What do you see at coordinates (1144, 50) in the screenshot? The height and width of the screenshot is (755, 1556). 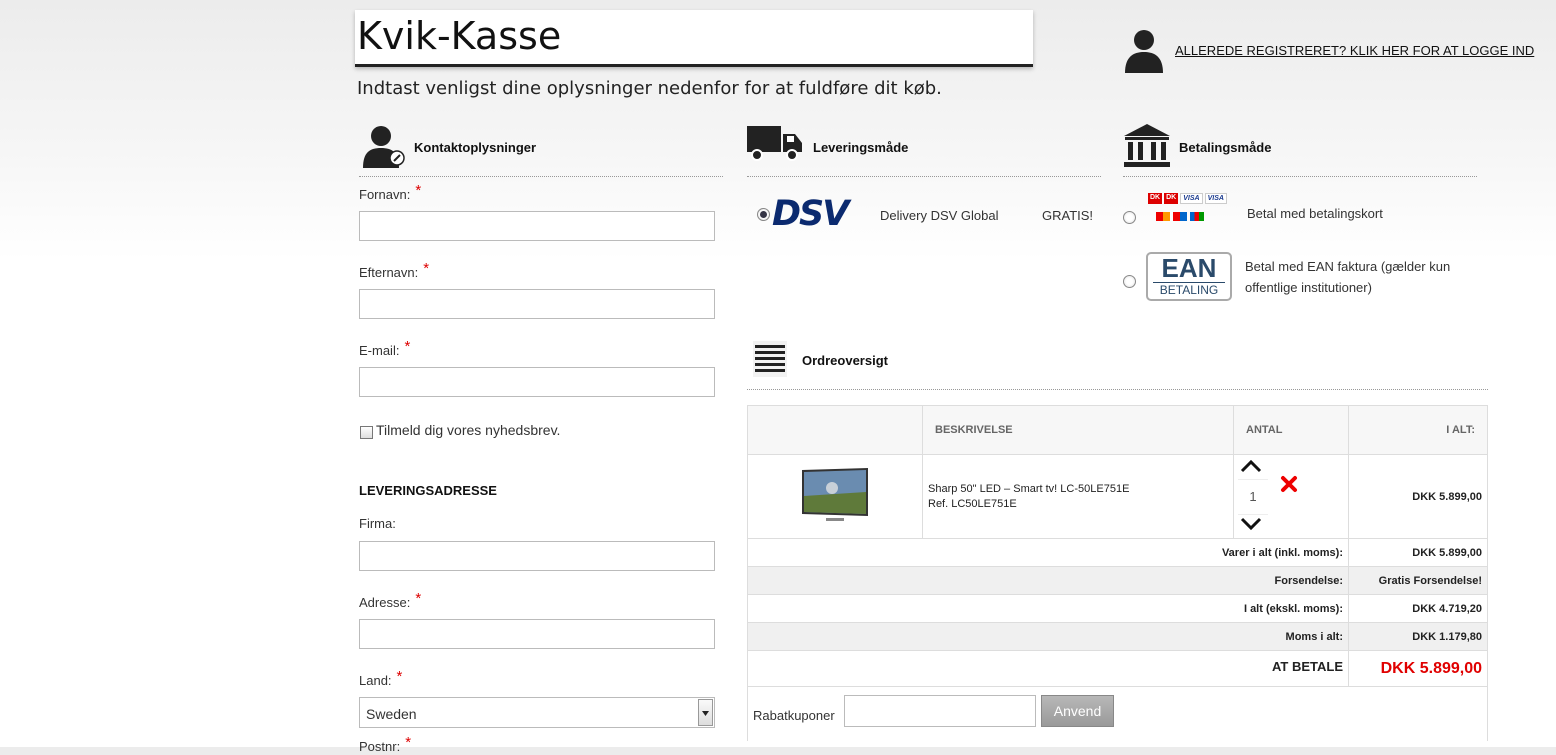 I see `user-icon` at bounding box center [1144, 50].